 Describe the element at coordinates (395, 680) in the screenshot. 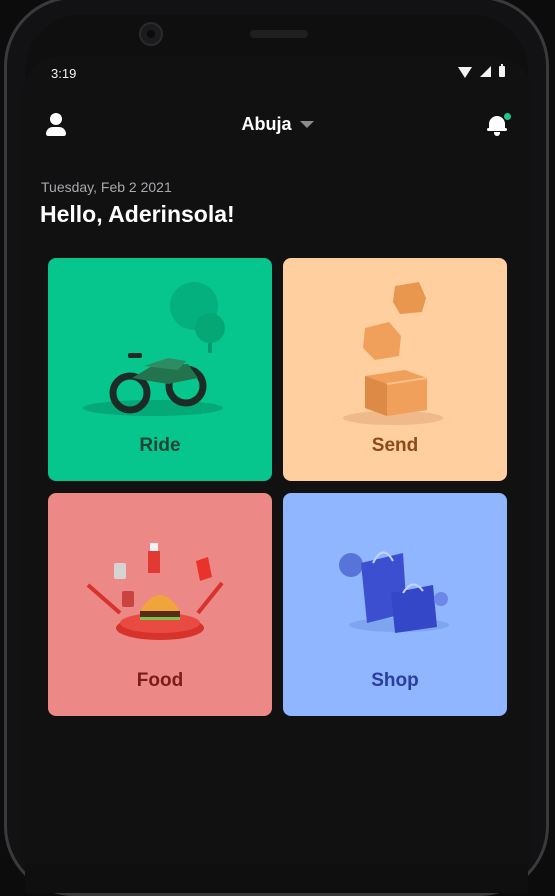

I see `service-label-shop: Shop` at that location.